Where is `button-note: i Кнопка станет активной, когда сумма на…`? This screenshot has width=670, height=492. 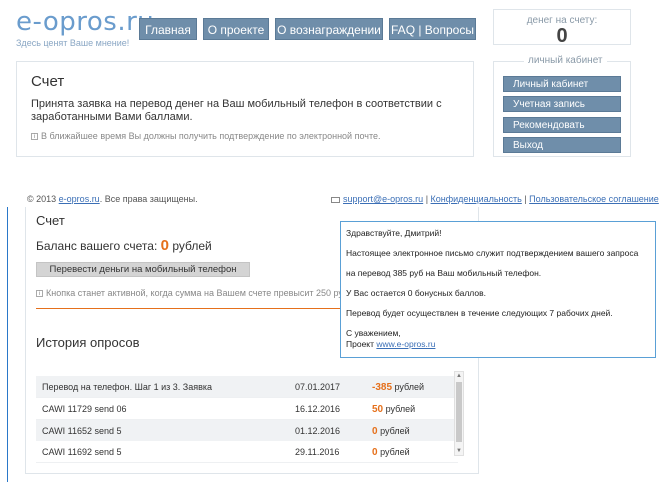 button-note: i Кнопка станет активной, когда сумма на… is located at coordinates (201, 293).